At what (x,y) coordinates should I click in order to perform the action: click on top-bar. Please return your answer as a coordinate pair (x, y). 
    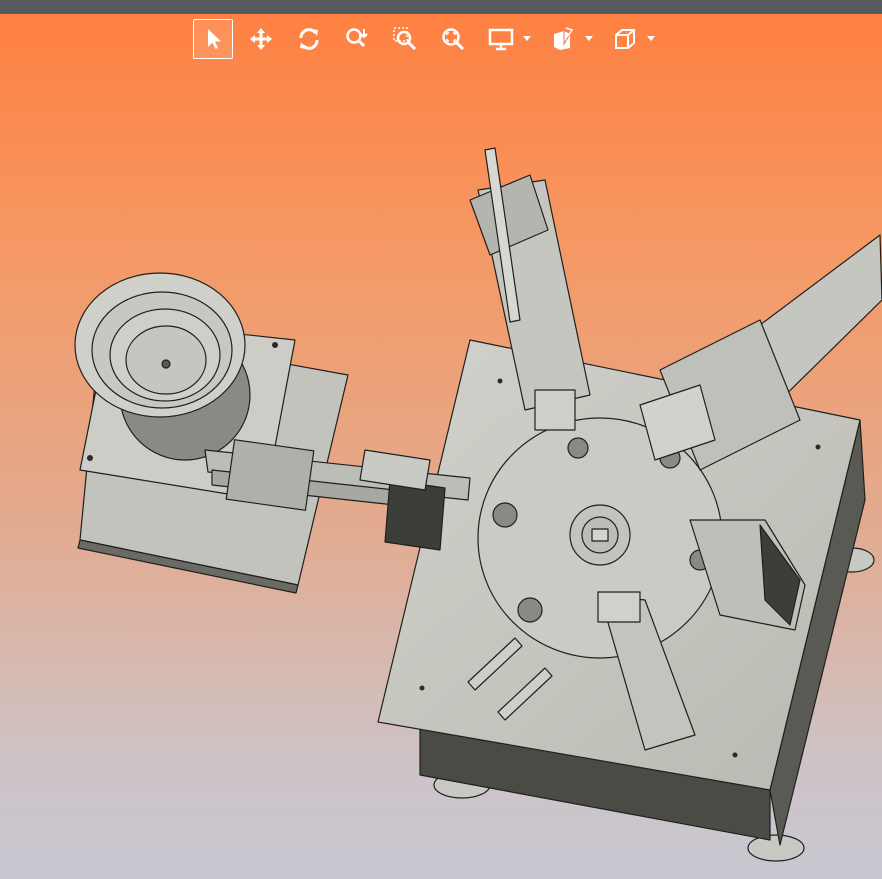
    Looking at the image, I should click on (441, 7).